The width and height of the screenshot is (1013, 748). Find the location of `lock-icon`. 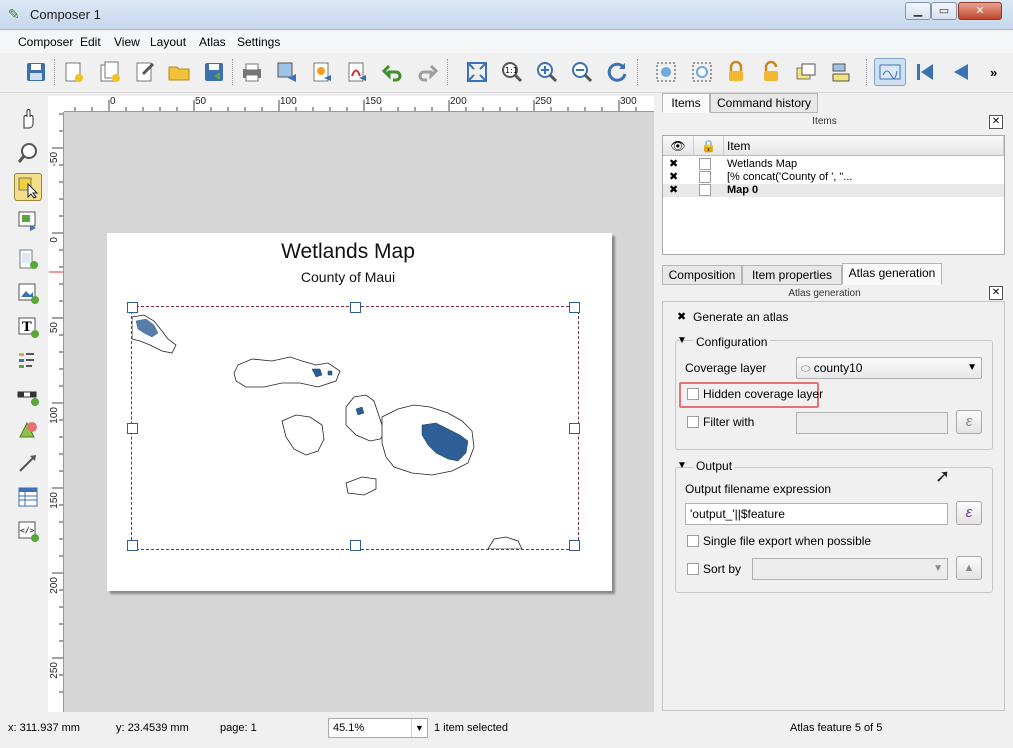

lock-icon is located at coordinates (736, 72).